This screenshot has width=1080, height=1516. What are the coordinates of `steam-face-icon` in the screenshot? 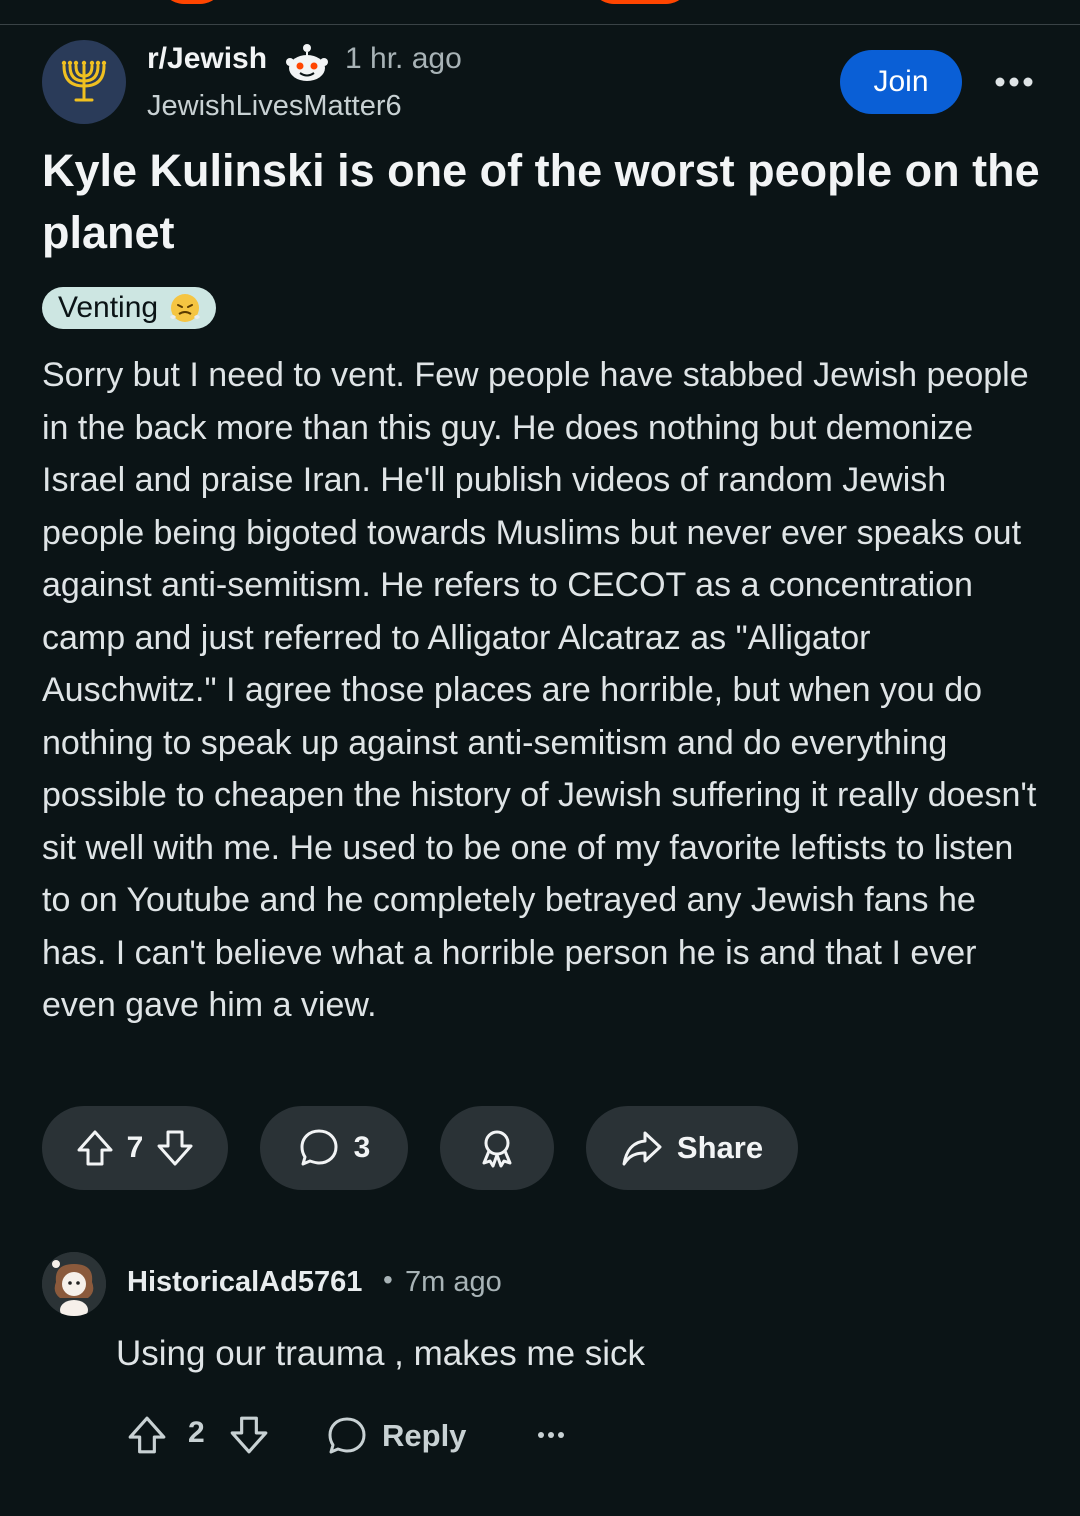 It's located at (185, 308).